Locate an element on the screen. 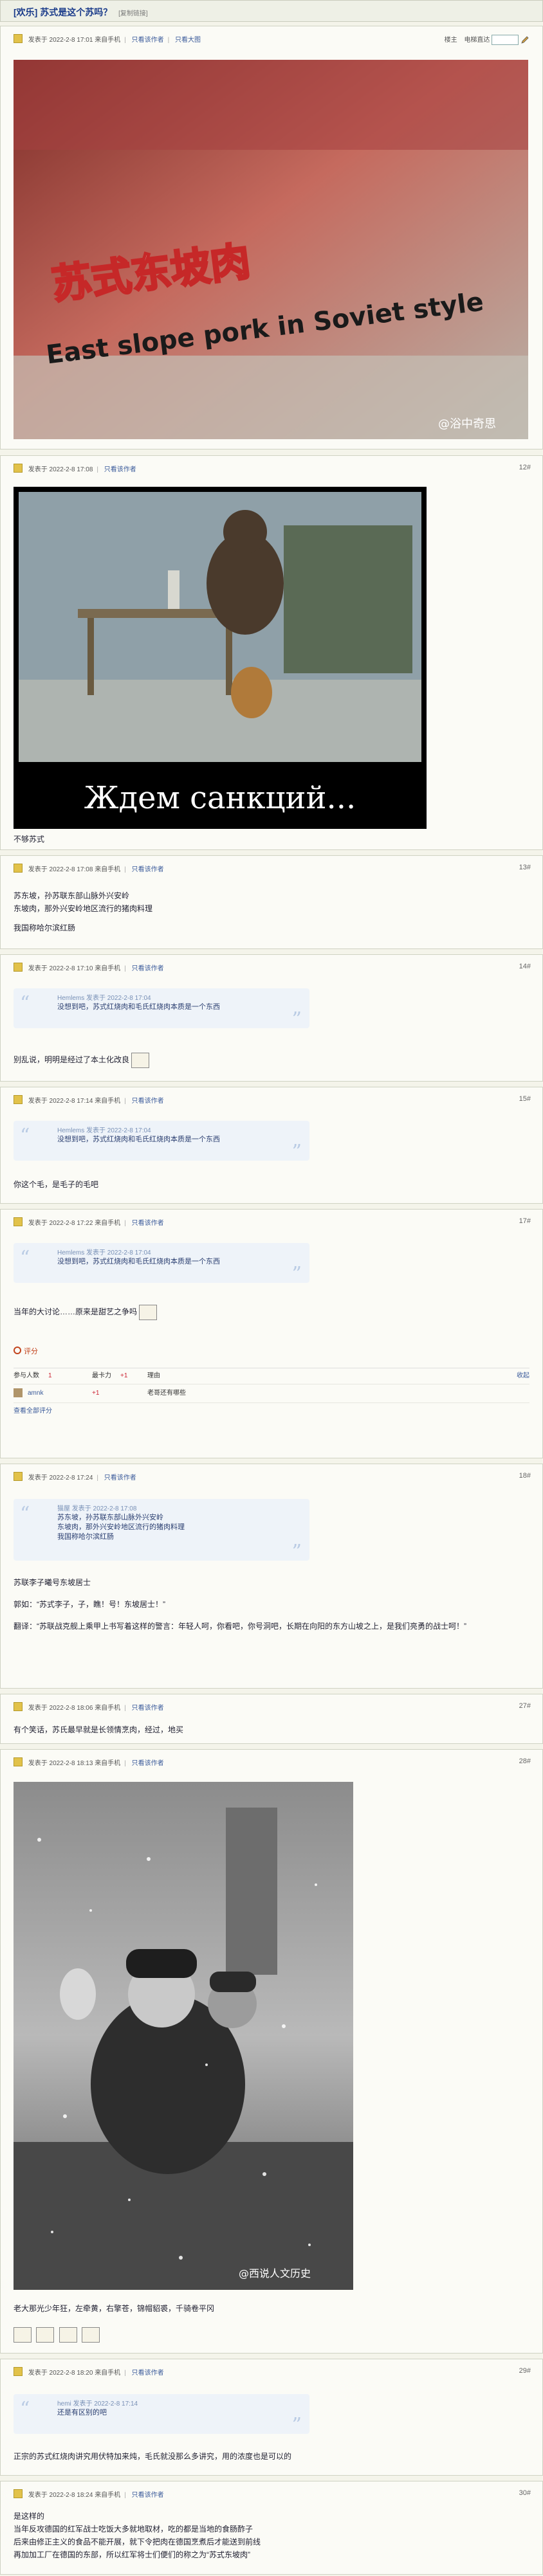 The image size is (543, 2576). leader-photo-image: @西说人文历史 is located at coordinates (183, 2036).